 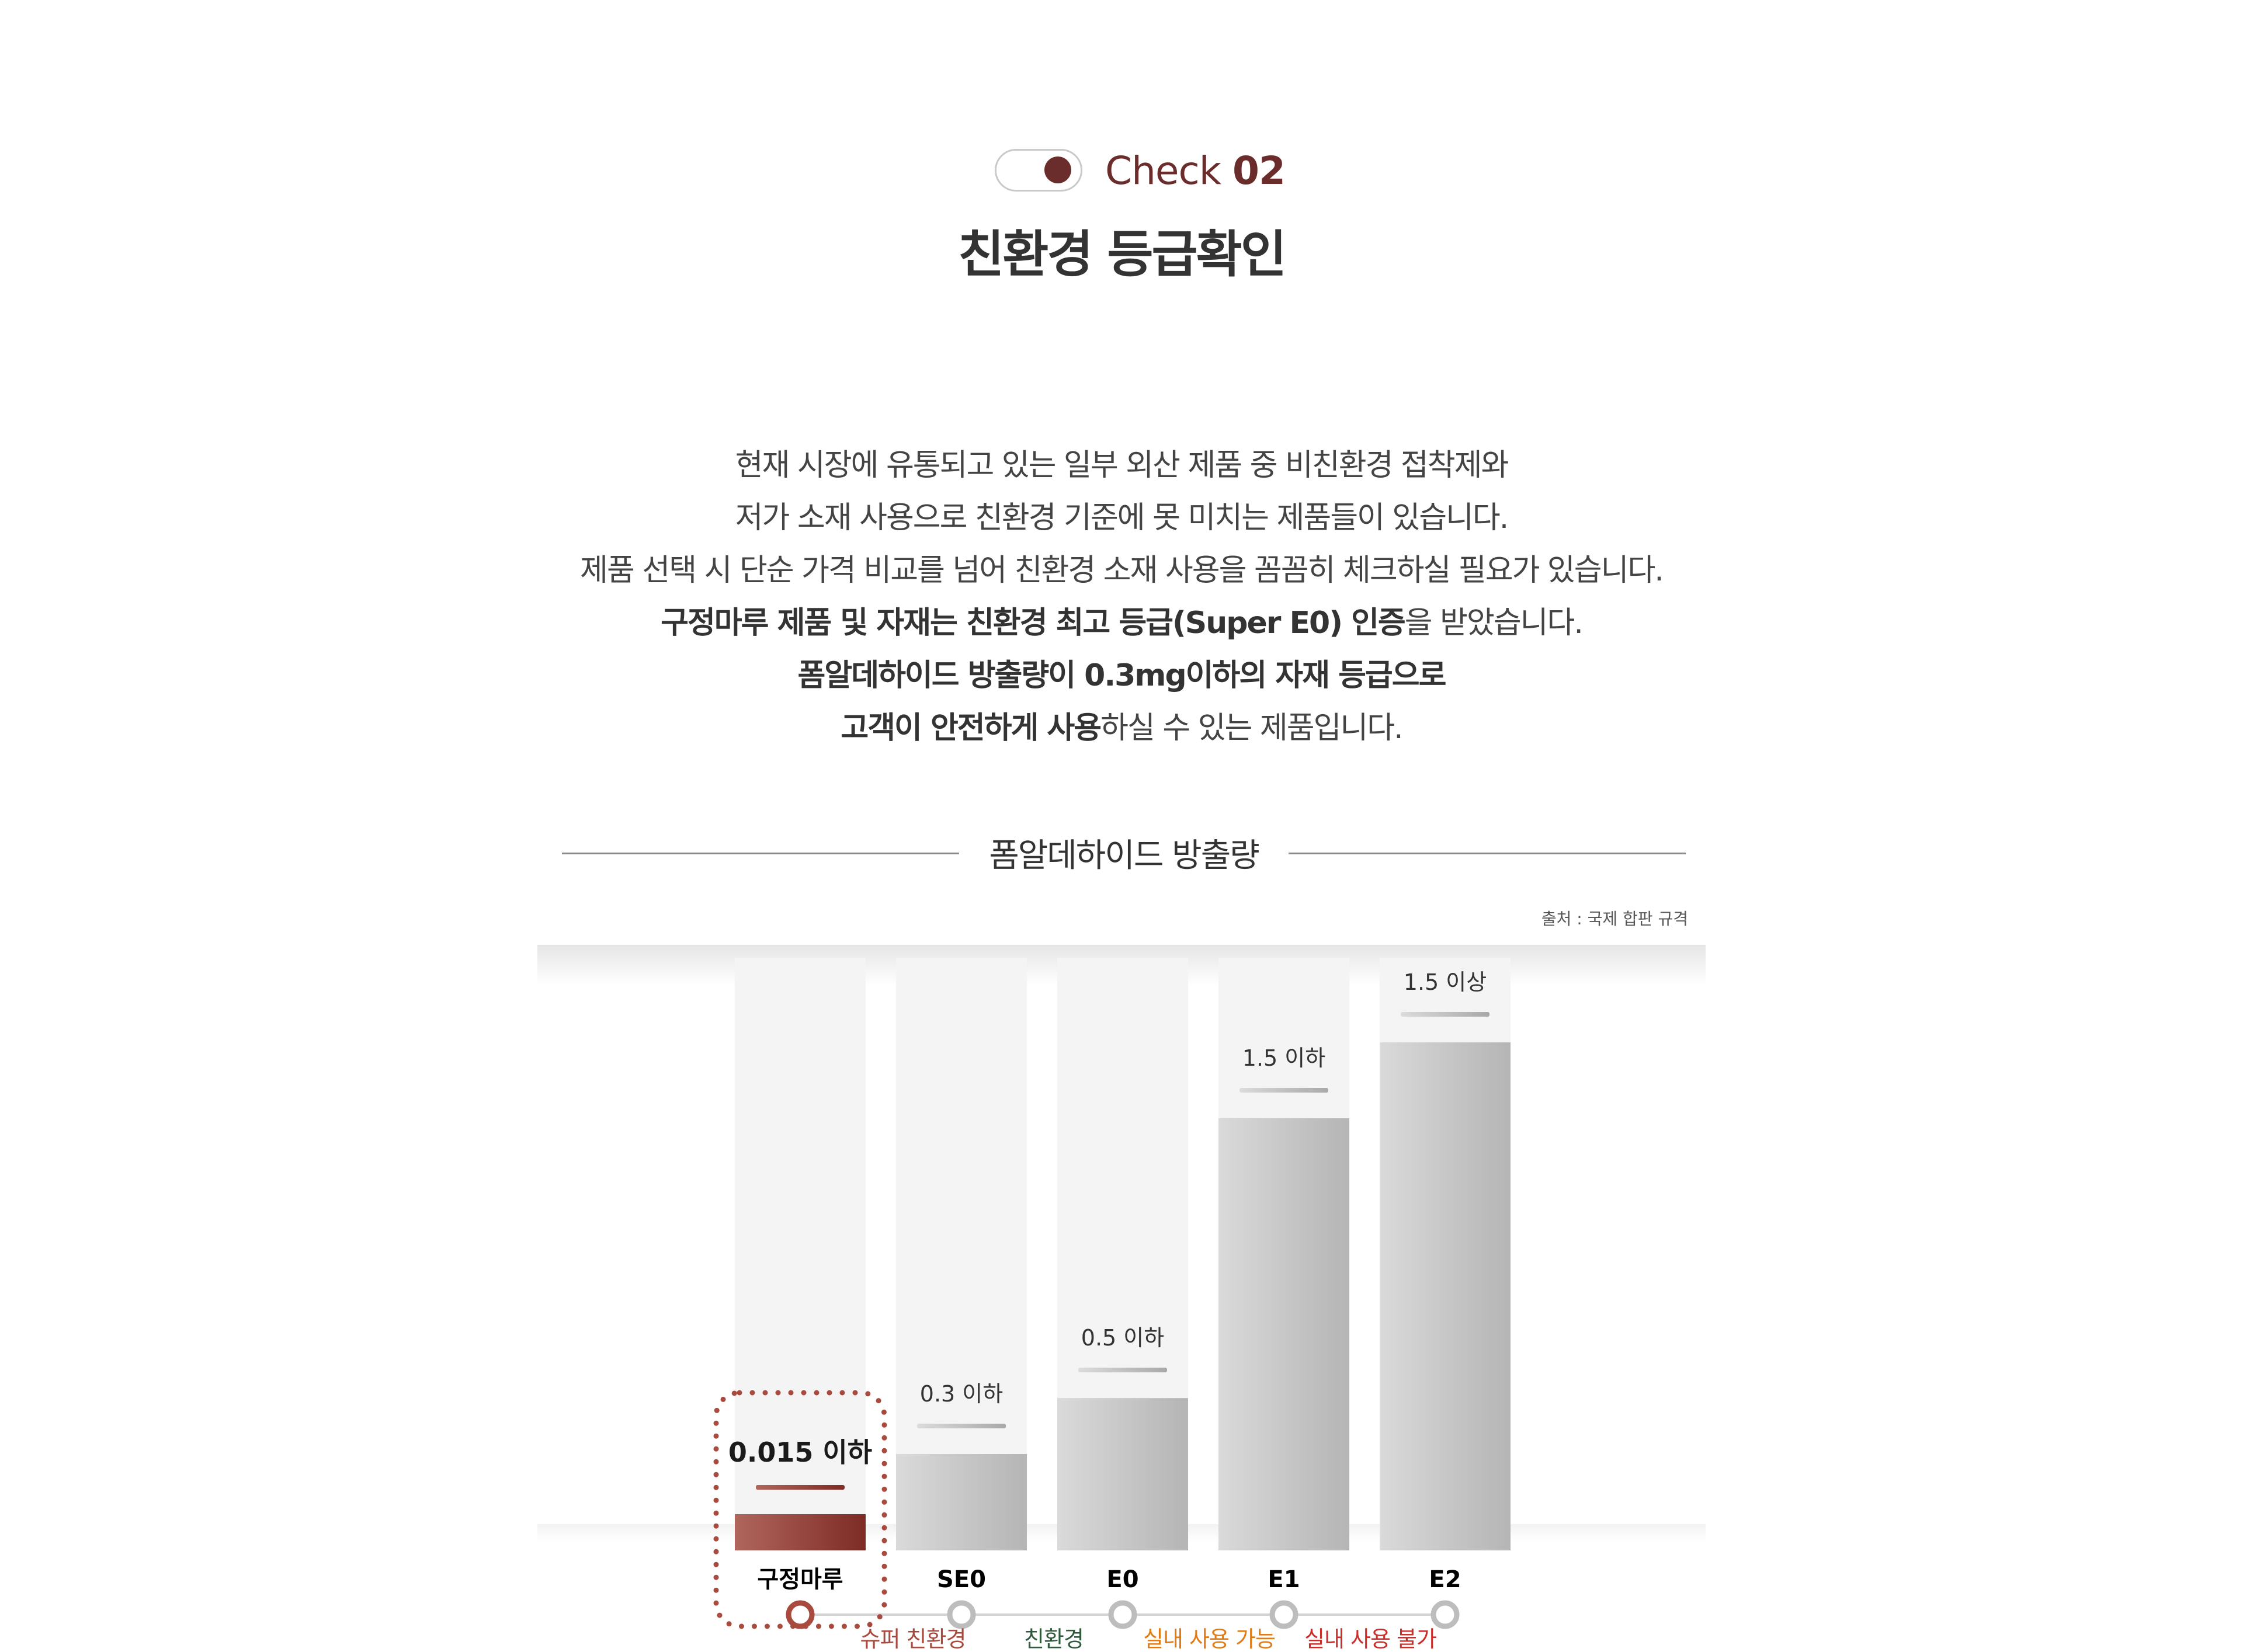 I want to click on data-label: 1.5 이하, so click(x=1283, y=1058).